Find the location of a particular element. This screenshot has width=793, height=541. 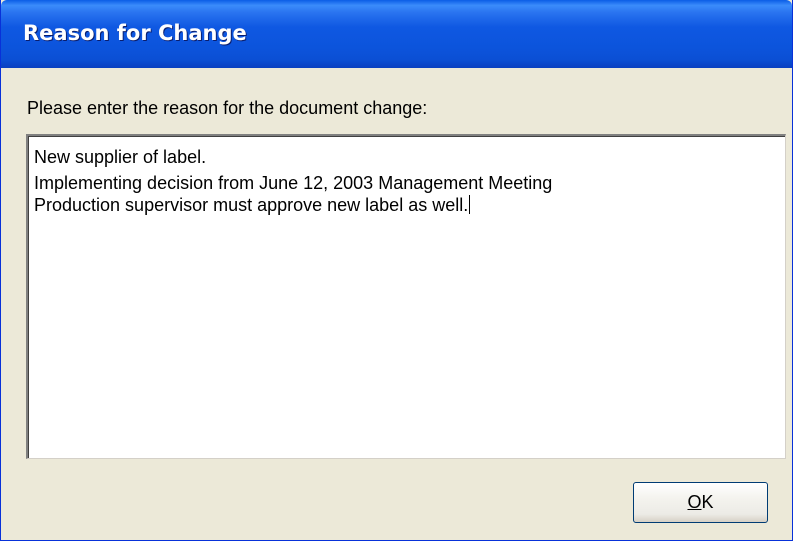

window-title: Reason for Change is located at coordinates (135, 33).